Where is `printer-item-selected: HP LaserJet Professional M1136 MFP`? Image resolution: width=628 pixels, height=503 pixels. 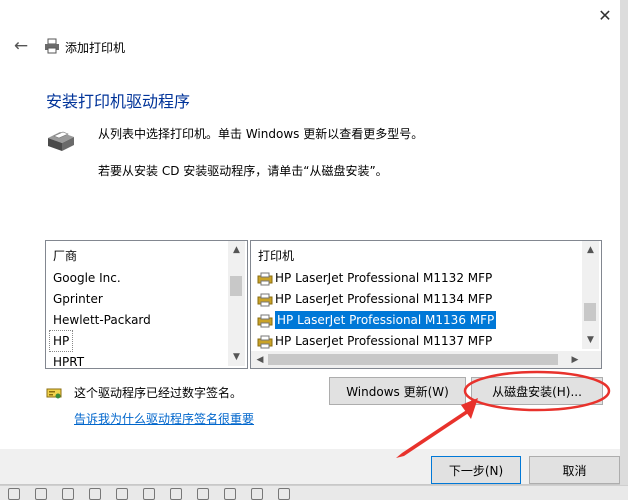
printer-item-selected: HP LaserJet Professional M1136 MFP is located at coordinates (377, 320).